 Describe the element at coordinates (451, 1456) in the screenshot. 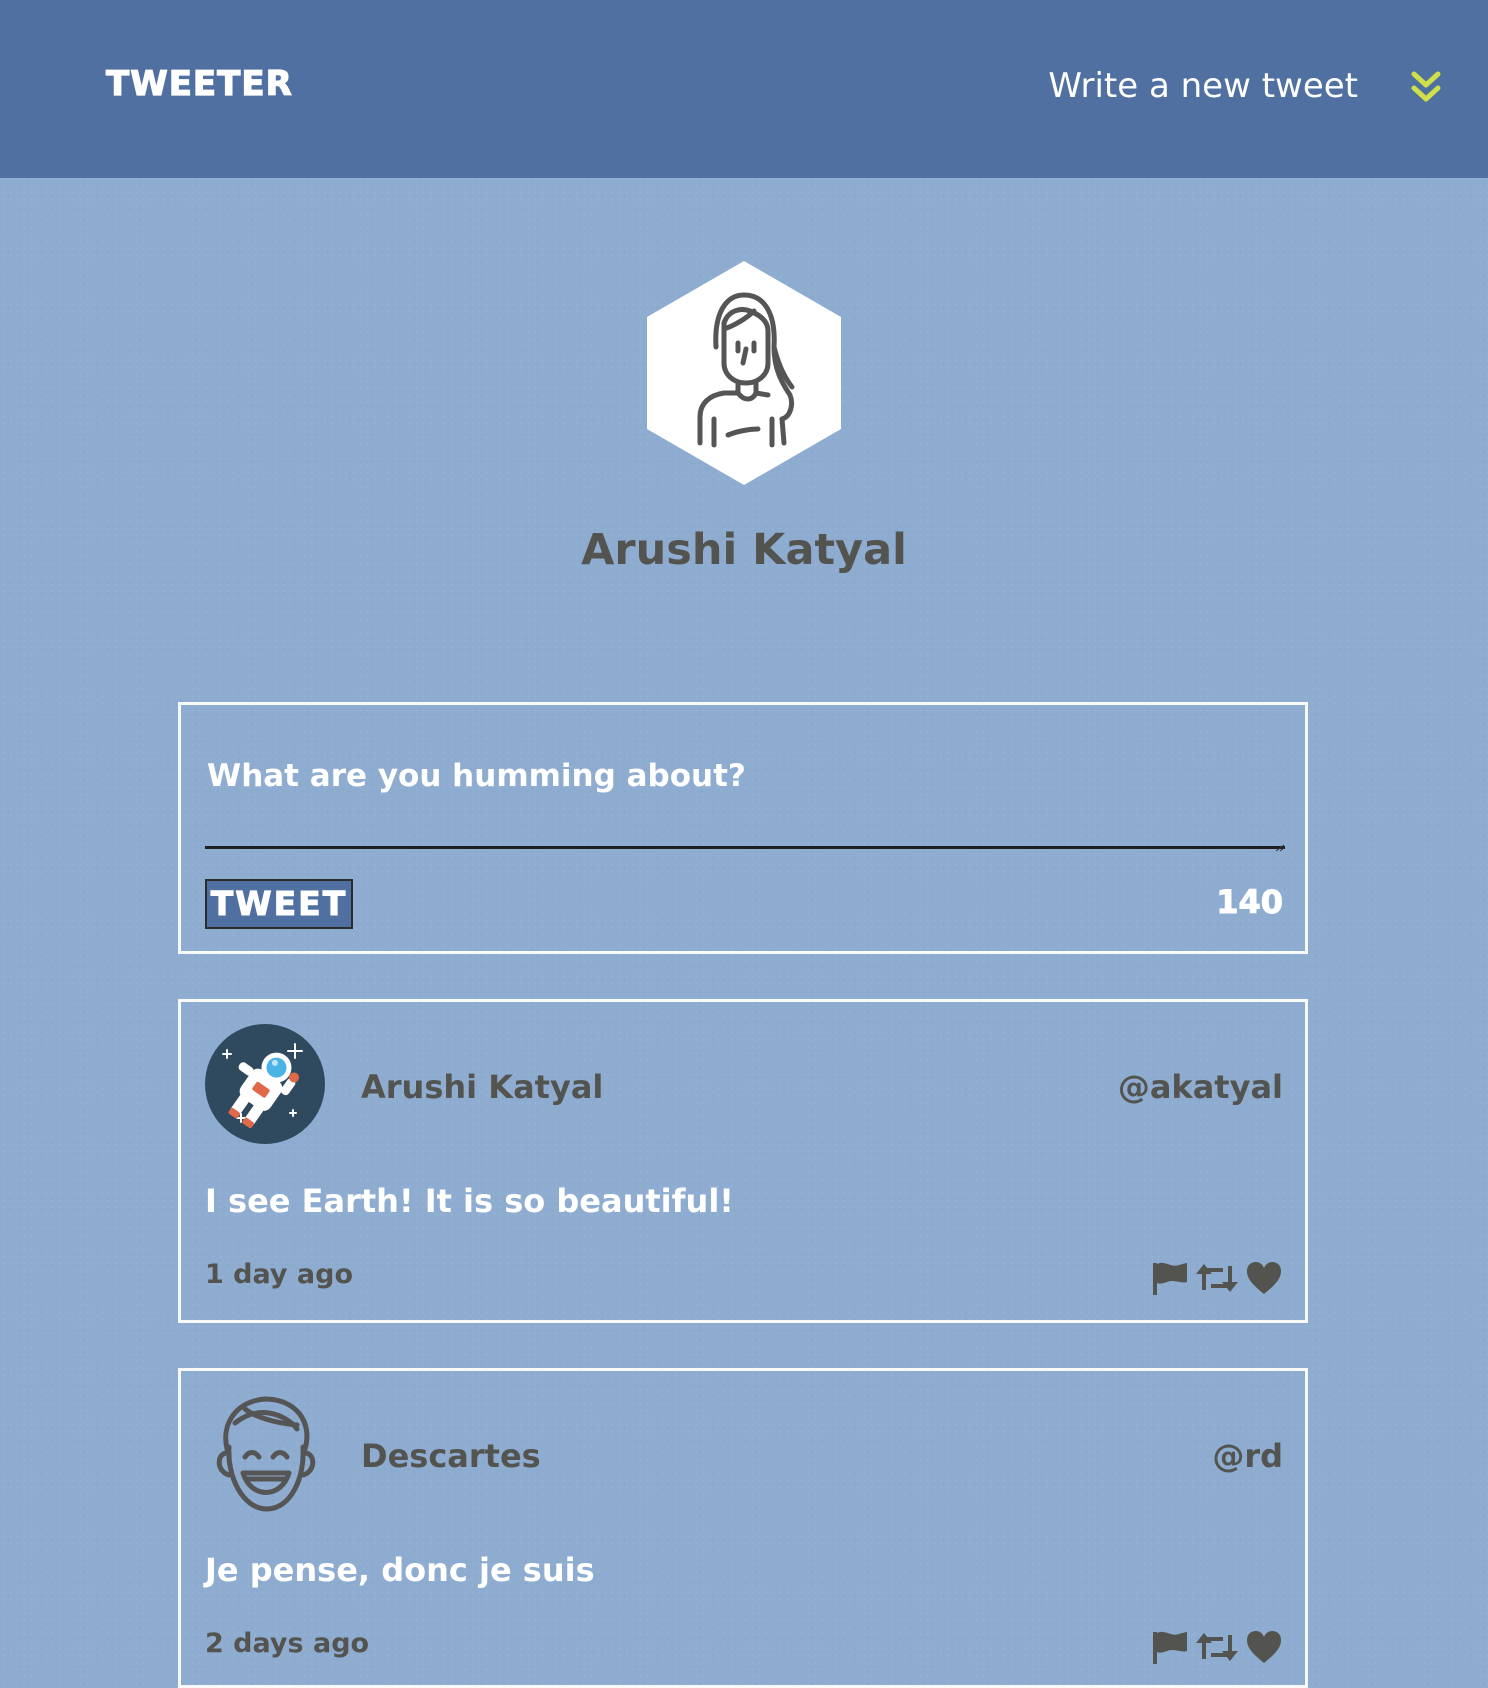

I see `tweet-author-name: Descartes` at that location.